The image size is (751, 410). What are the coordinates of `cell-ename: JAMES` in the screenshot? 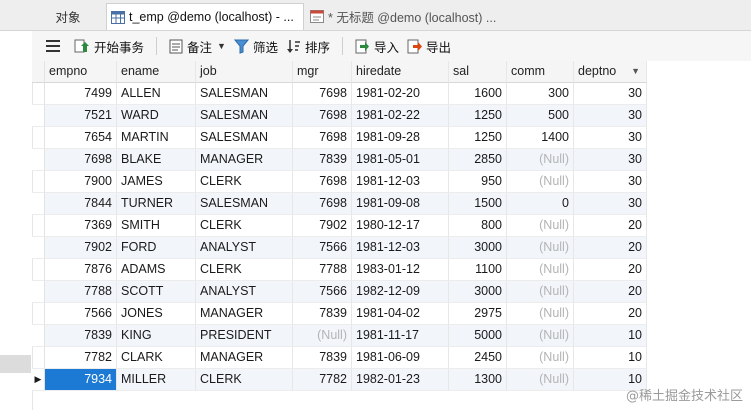 It's located at (156, 182).